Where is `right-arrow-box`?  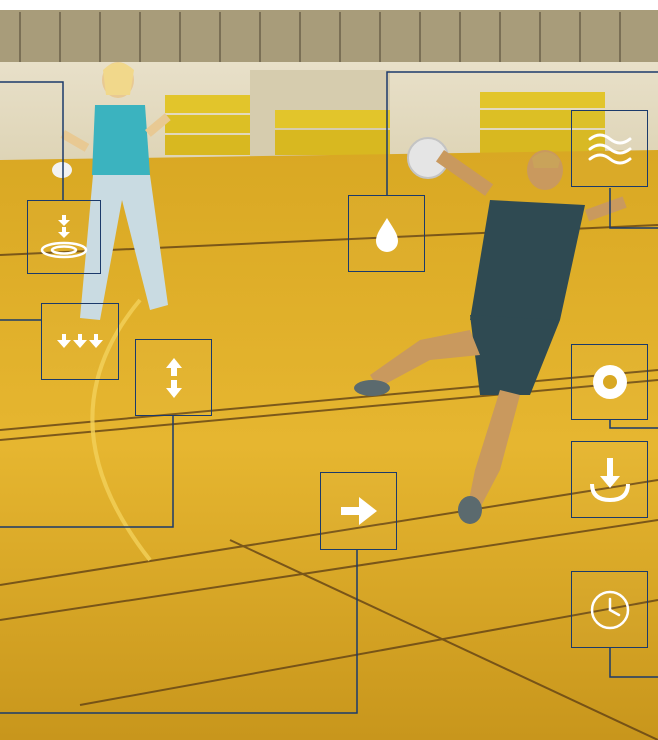 right-arrow-box is located at coordinates (358, 511).